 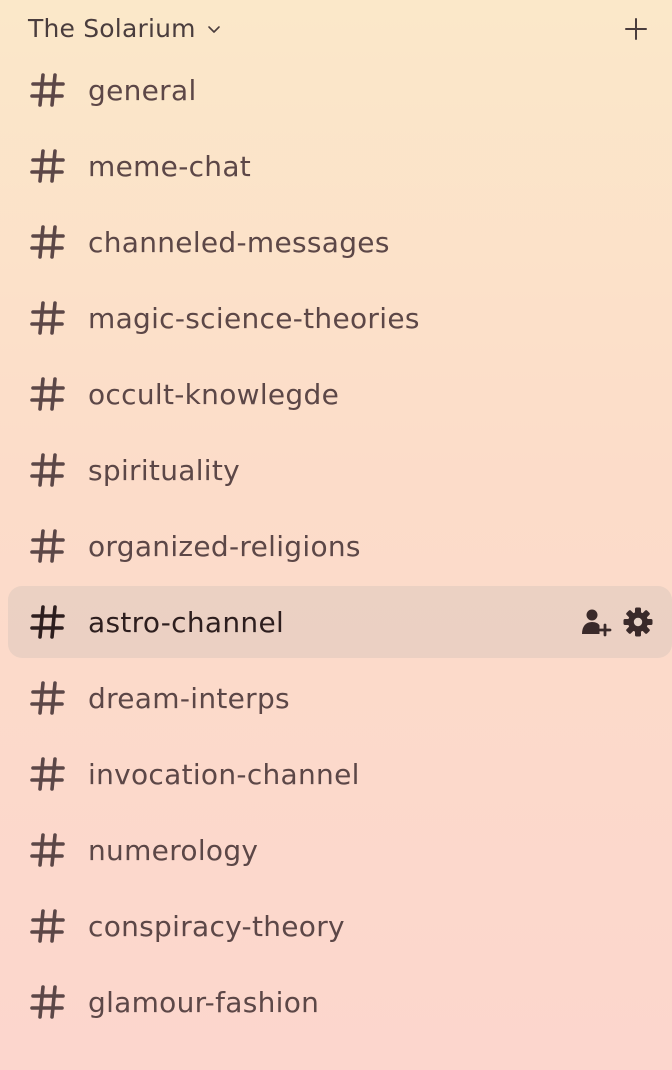 What do you see at coordinates (213, 29) in the screenshot?
I see `chevron-down-icon` at bounding box center [213, 29].